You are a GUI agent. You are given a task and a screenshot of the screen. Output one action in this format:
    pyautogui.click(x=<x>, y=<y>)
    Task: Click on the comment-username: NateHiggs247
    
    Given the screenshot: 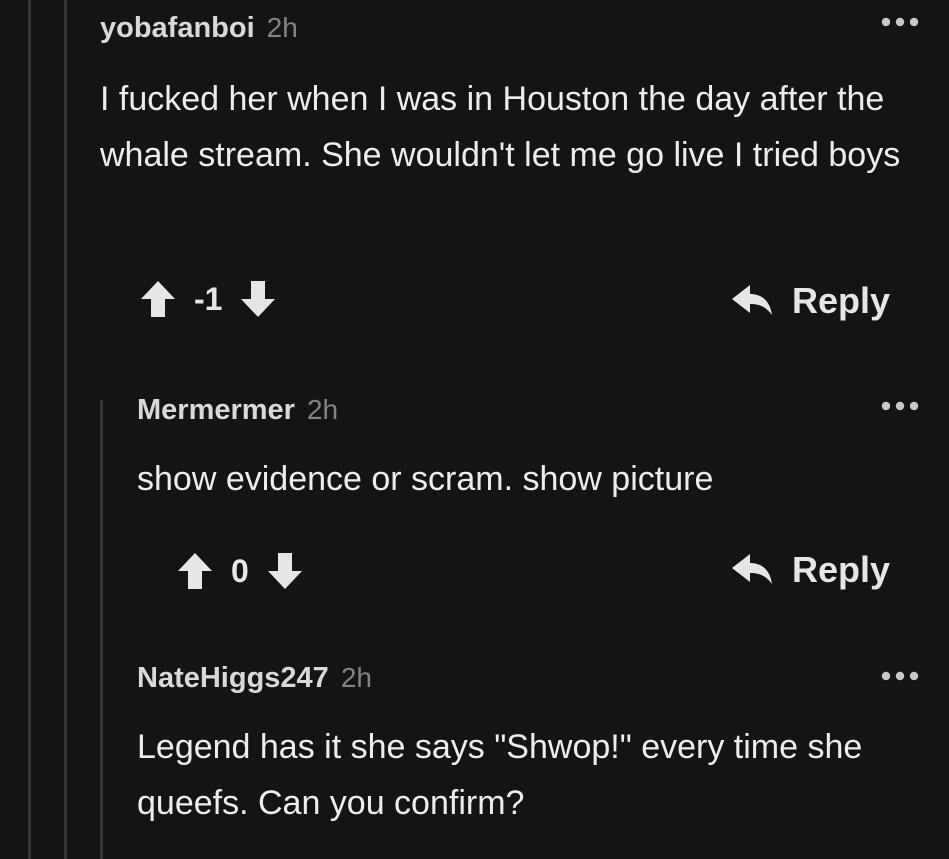 What is the action you would take?
    pyautogui.click(x=233, y=678)
    